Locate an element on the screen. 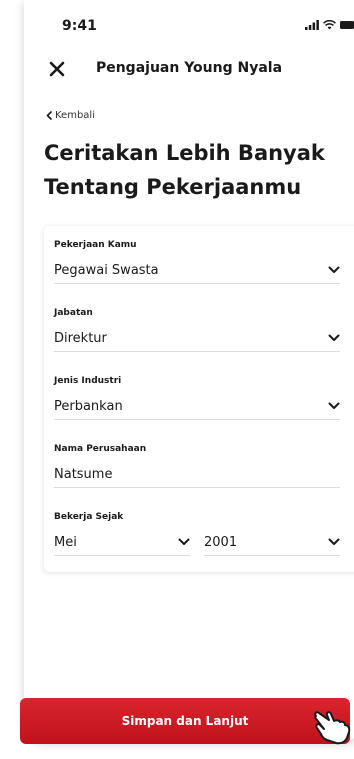 Image resolution: width=354 pixels, height=759 pixels. submit-button: Simpan dan Lanjut is located at coordinates (185, 721).